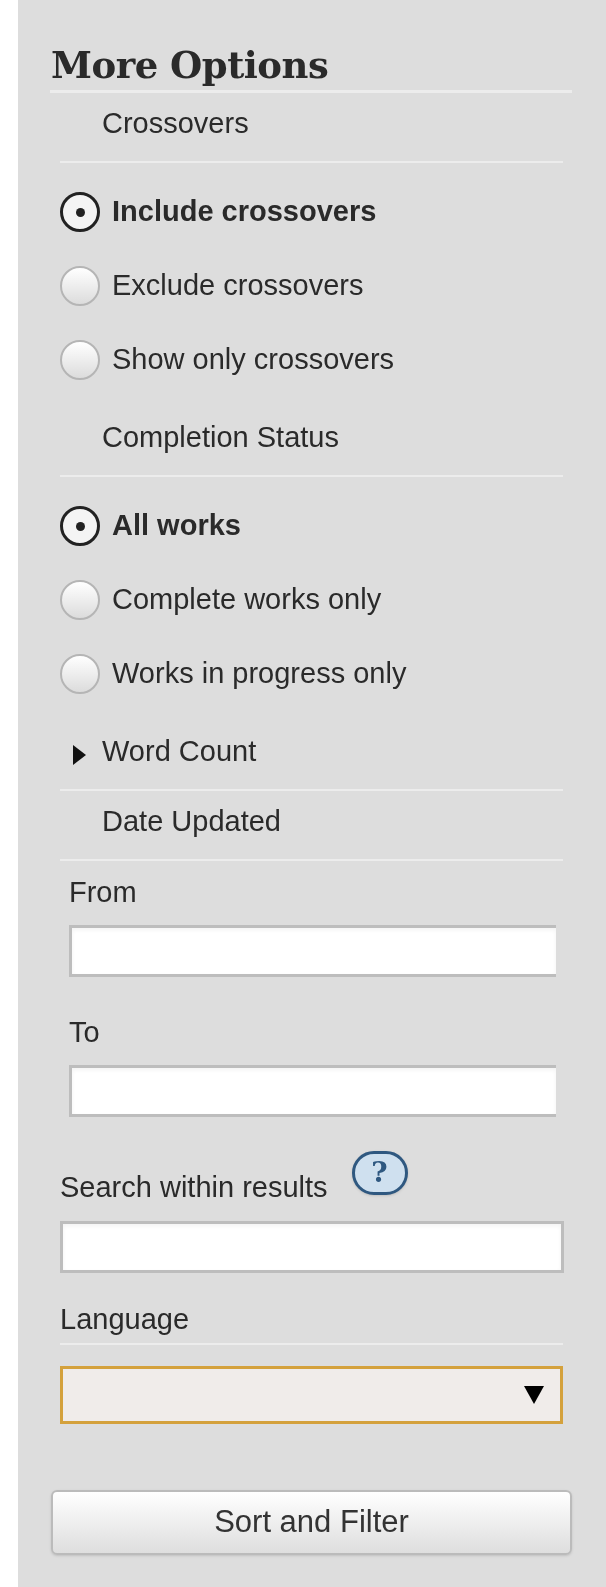 This screenshot has height=1587, width=606. What do you see at coordinates (103, 892) in the screenshot?
I see `field-label: From` at bounding box center [103, 892].